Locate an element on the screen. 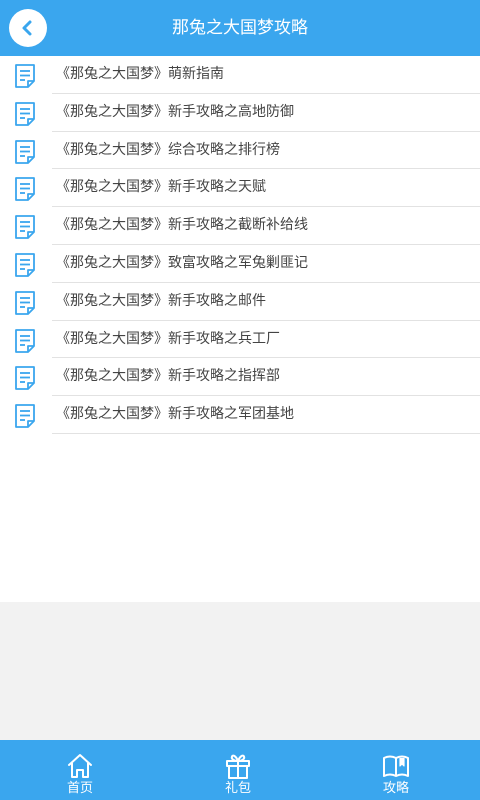 The image size is (480, 800). list-item-label: 《那兔之大国梦》综合攻略之排行榜 is located at coordinates (168, 149).